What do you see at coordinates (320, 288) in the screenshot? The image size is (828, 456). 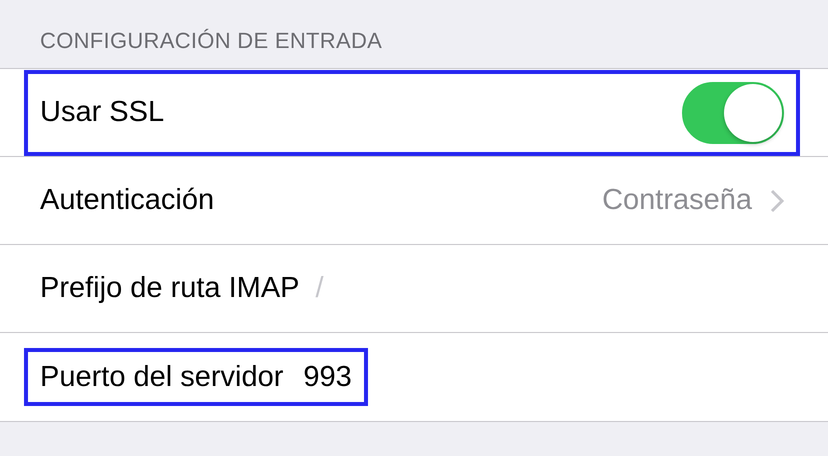 I see `field-placeholder: /` at bounding box center [320, 288].